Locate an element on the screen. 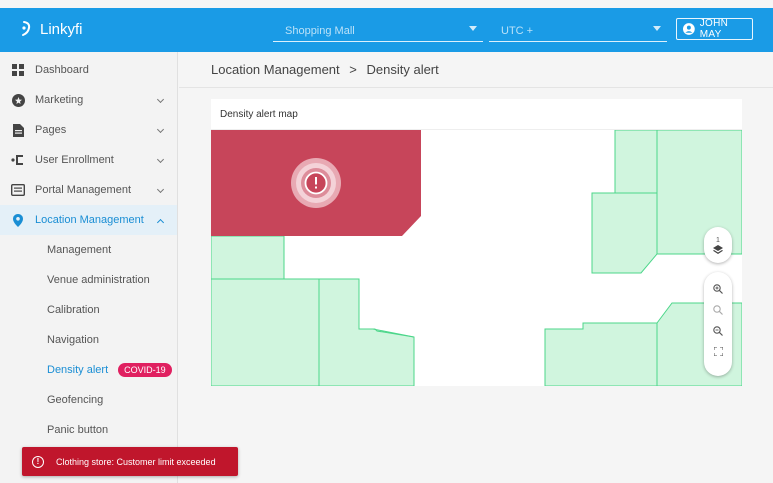  user-menu-button: JOHN MAY is located at coordinates (714, 29).